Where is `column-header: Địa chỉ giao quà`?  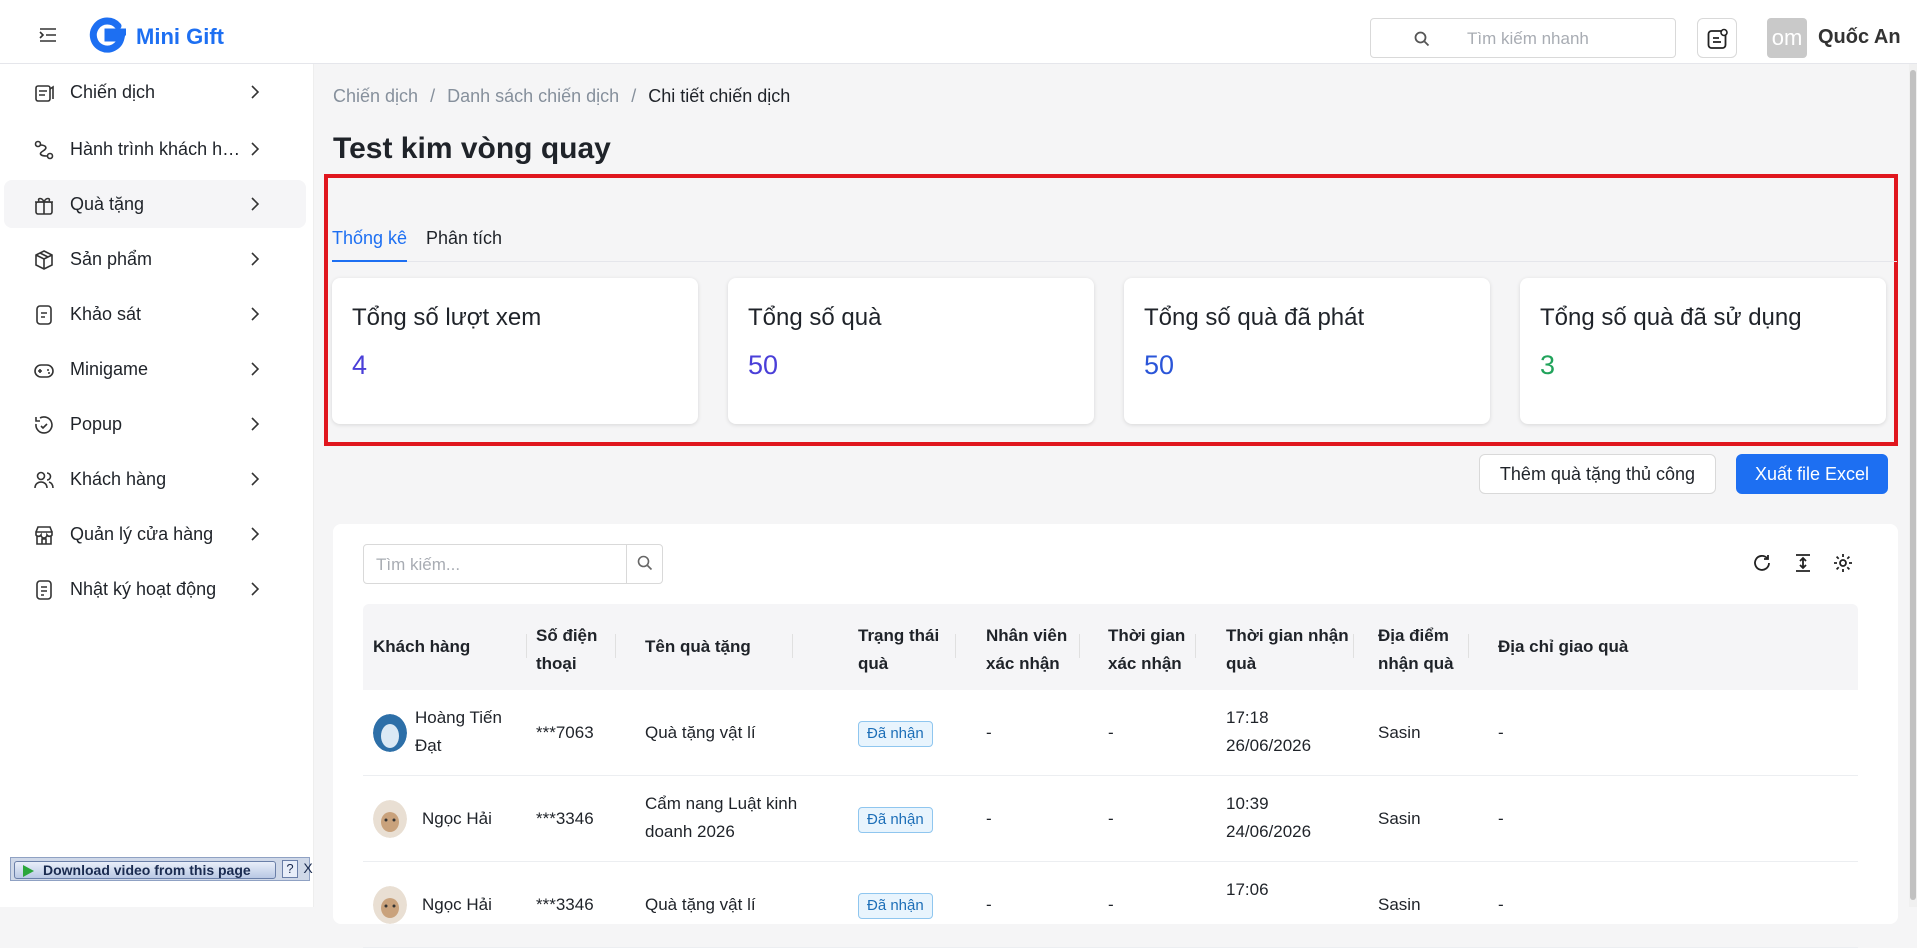 column-header: Địa chỉ giao quà is located at coordinates (1563, 647).